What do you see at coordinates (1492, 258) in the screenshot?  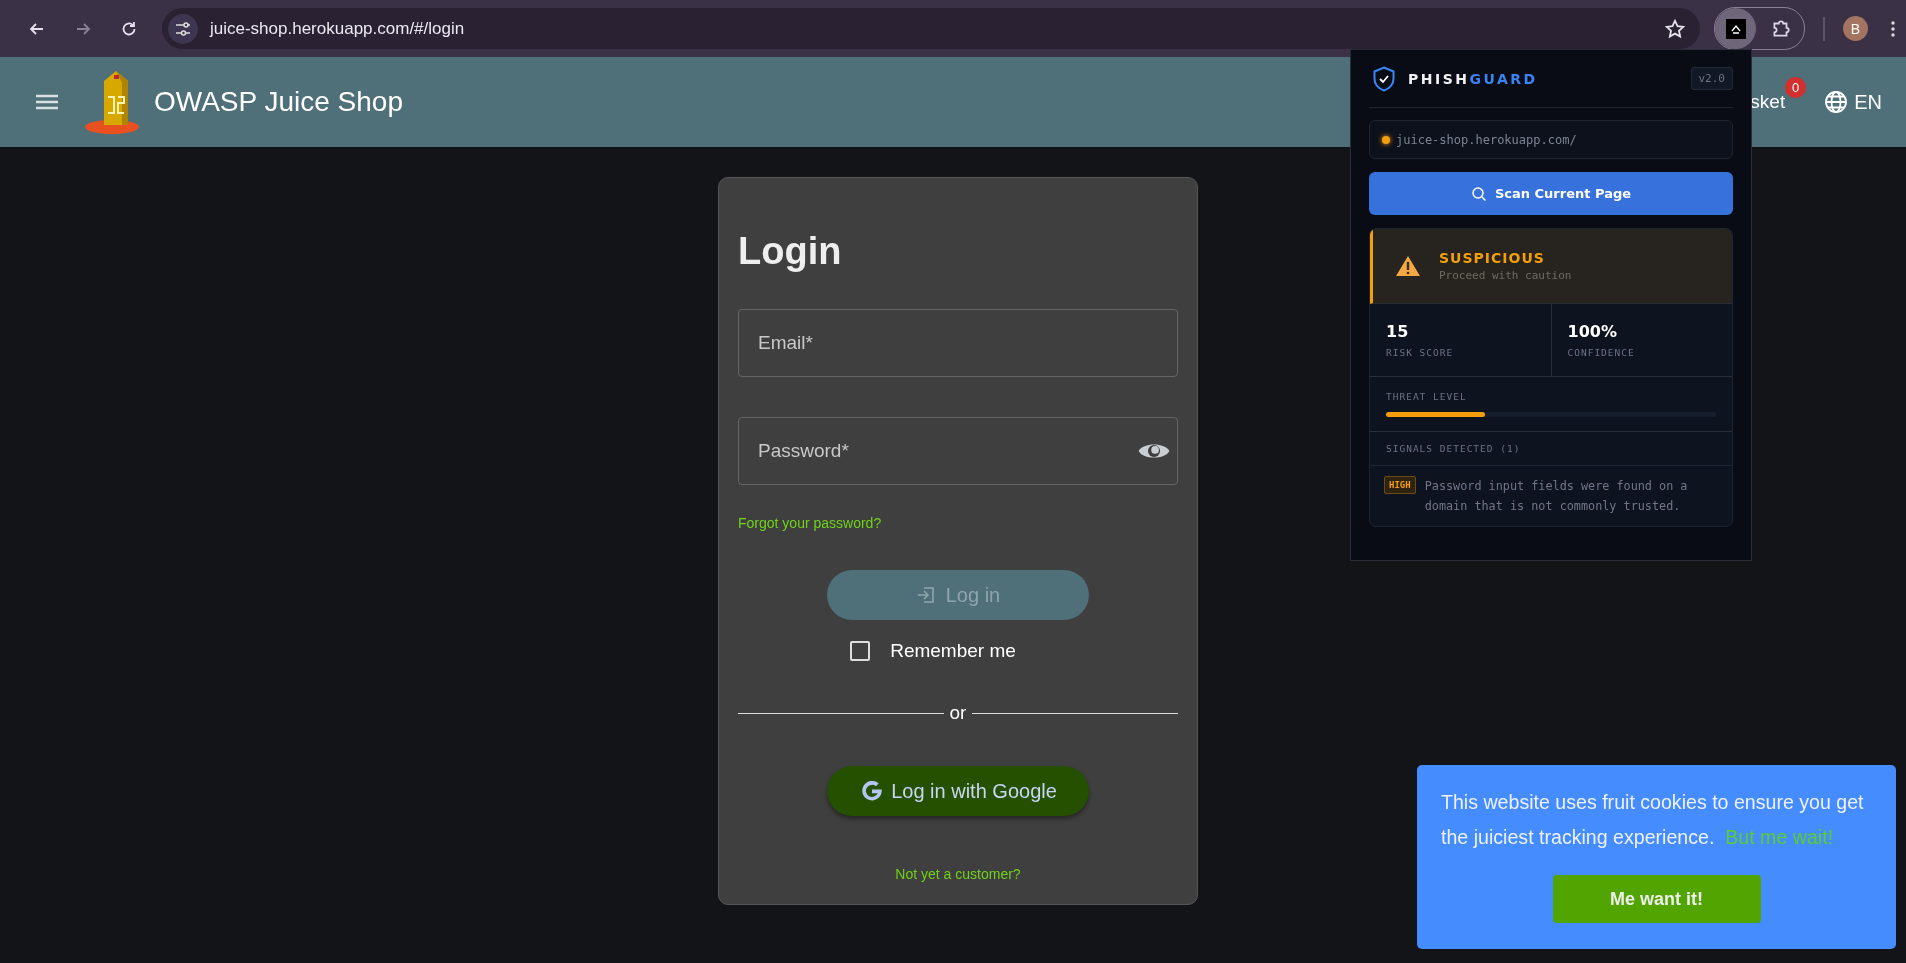 I see `verdict-title: SUSPICIOUS` at bounding box center [1492, 258].